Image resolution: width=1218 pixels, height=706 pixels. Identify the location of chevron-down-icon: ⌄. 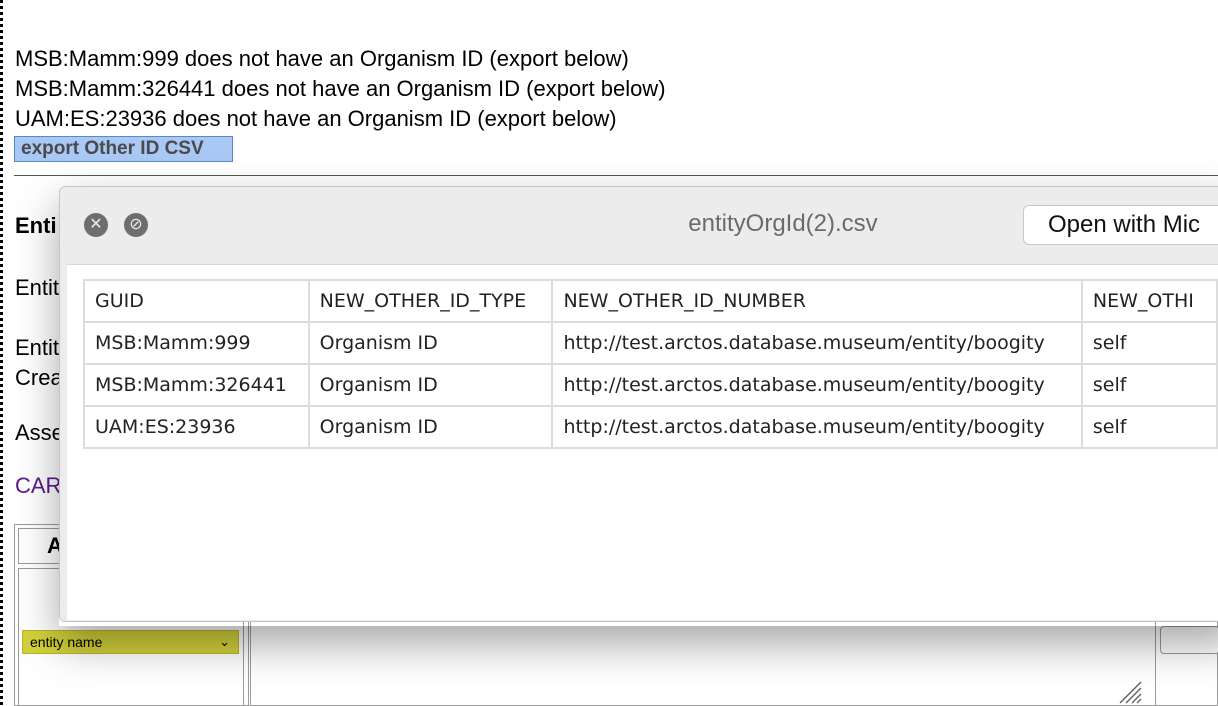
(224, 641).